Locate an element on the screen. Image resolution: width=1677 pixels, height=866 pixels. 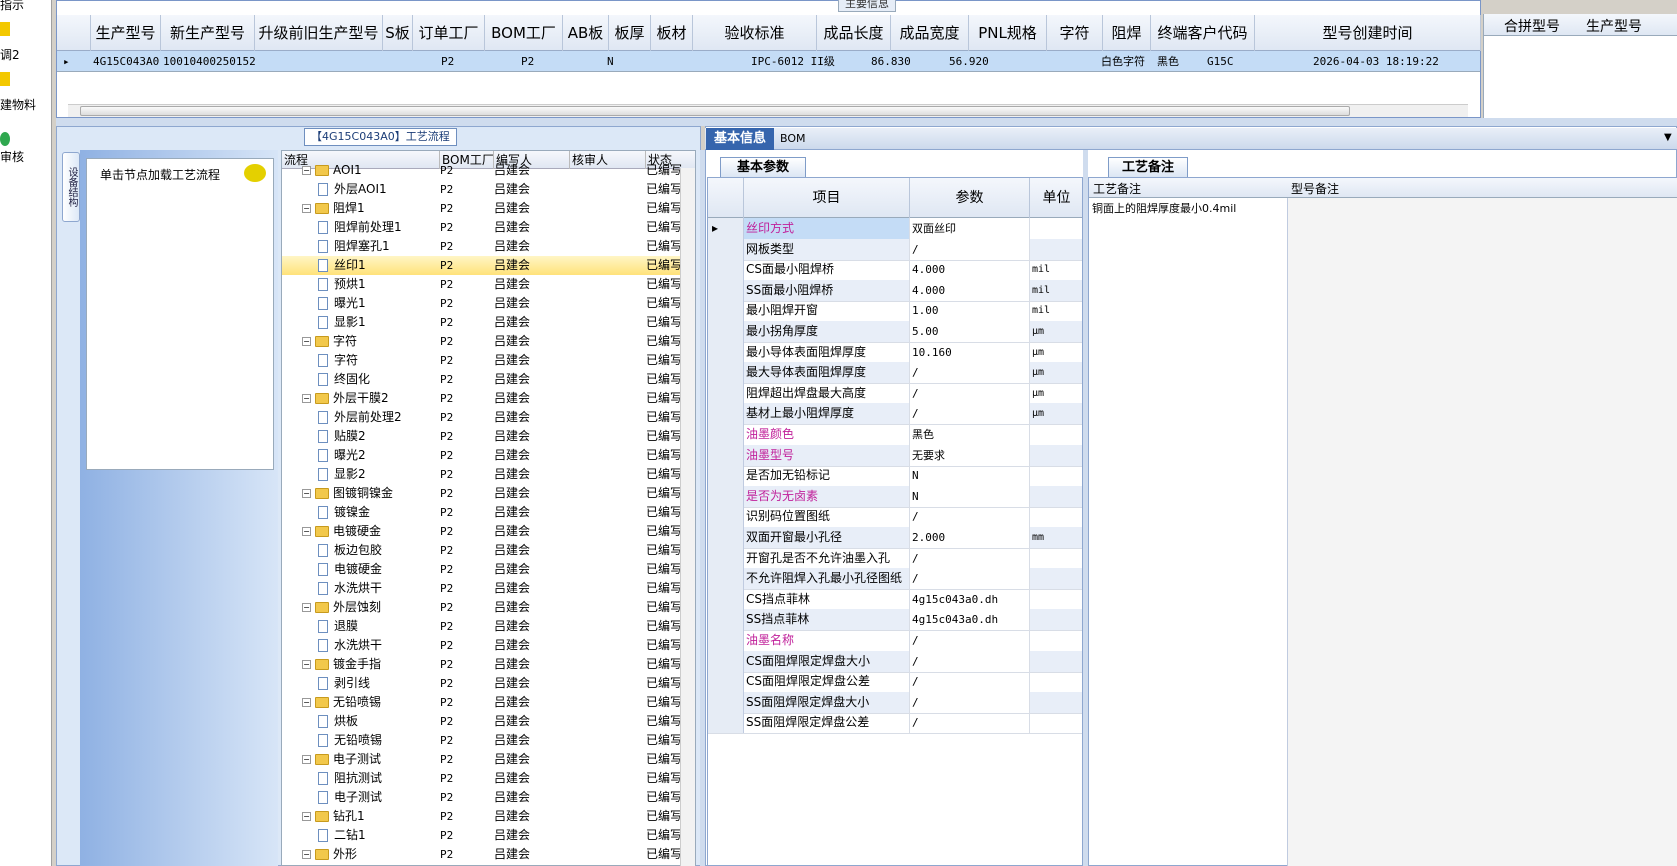
tree-node: 剥引线 is located at coordinates (379, 683).